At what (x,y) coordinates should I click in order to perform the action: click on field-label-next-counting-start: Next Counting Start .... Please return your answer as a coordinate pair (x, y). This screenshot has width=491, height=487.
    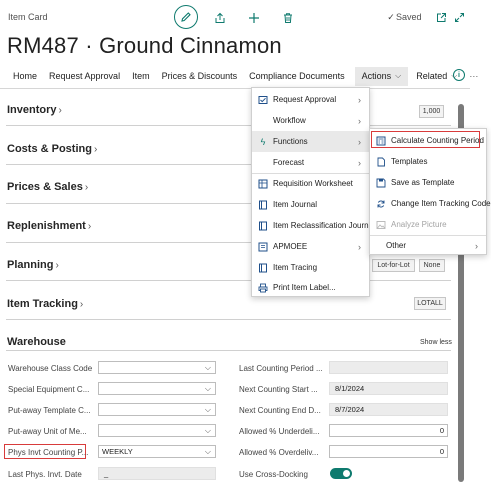
    Looking at the image, I should click on (278, 389).